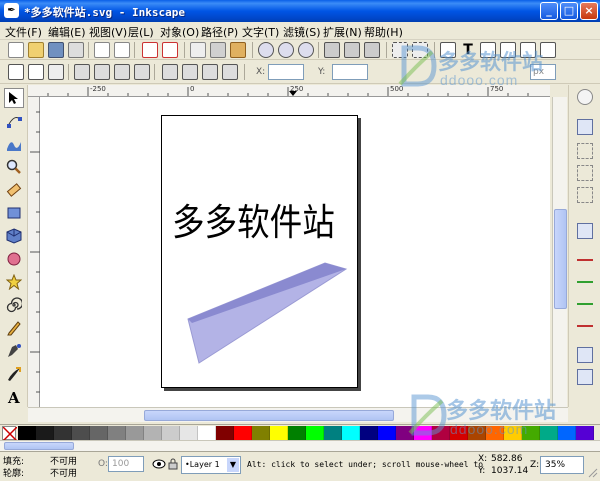 The width and height of the screenshot is (600, 481). I want to click on new-document-icon, so click(16, 50).